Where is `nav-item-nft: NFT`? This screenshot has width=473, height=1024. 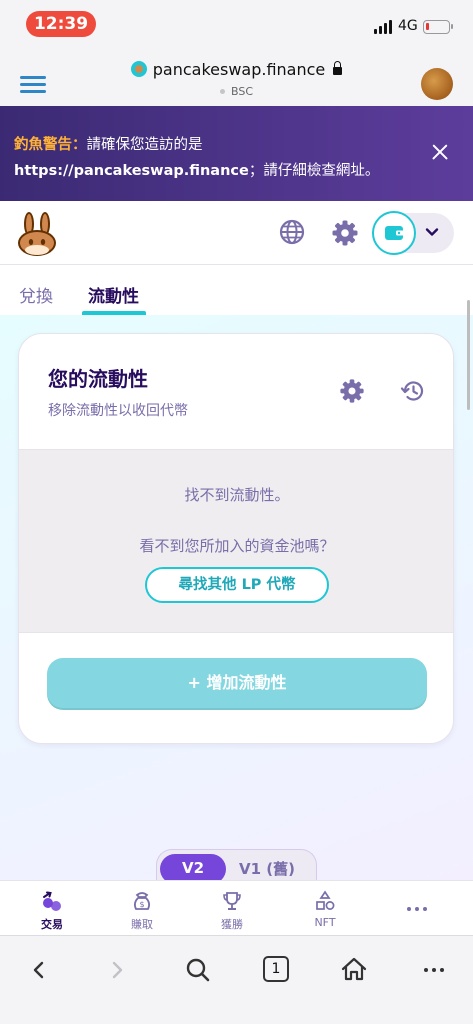
nav-item-nft: NFT is located at coordinates (325, 908).